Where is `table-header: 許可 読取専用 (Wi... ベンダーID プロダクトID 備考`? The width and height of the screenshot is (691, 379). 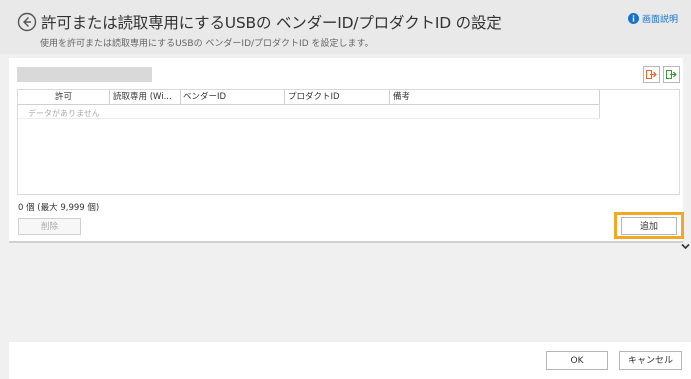
table-header: 許可 読取専用 (Wi... ベンダーID プロダクトID 備考 is located at coordinates (309, 97).